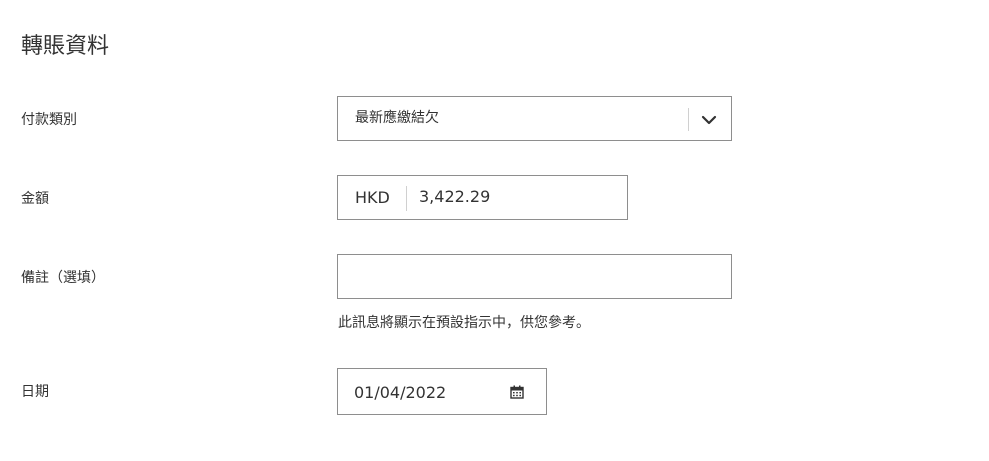 The image size is (989, 461). Describe the element at coordinates (372, 197) in the screenshot. I see `currency-code: HKD` at that location.